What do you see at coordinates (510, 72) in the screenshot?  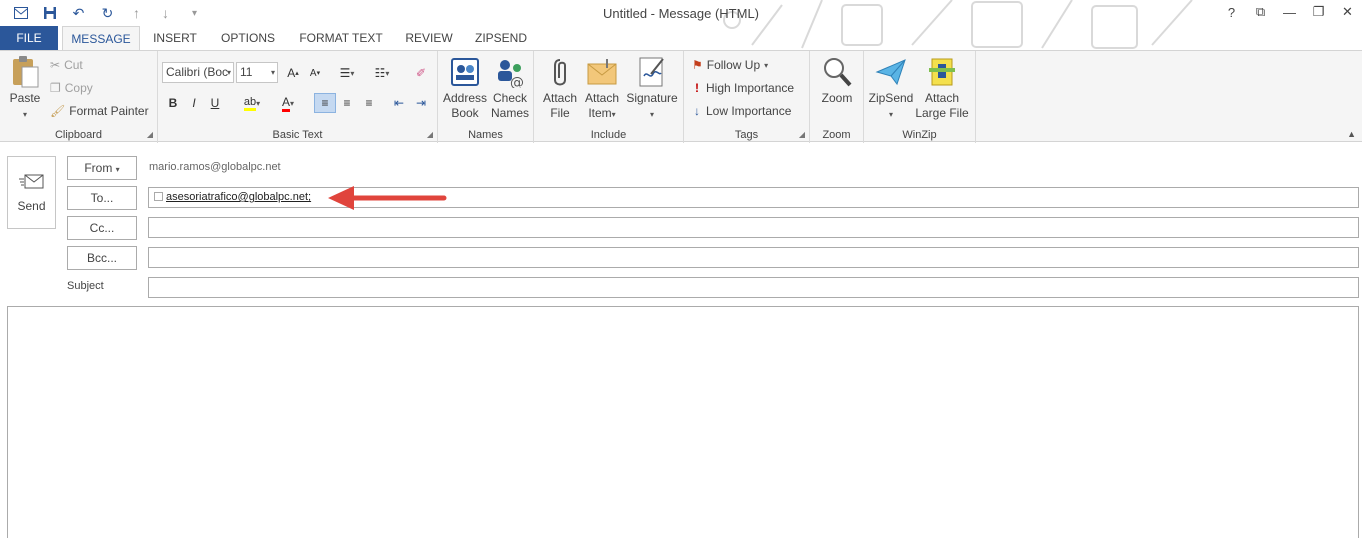 I see `check-names-icon: @` at bounding box center [510, 72].